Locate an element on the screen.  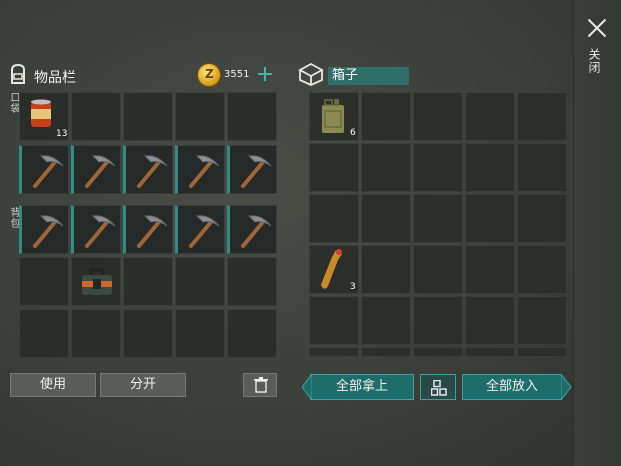
coin-count: 3551 is located at coordinates (237, 74).